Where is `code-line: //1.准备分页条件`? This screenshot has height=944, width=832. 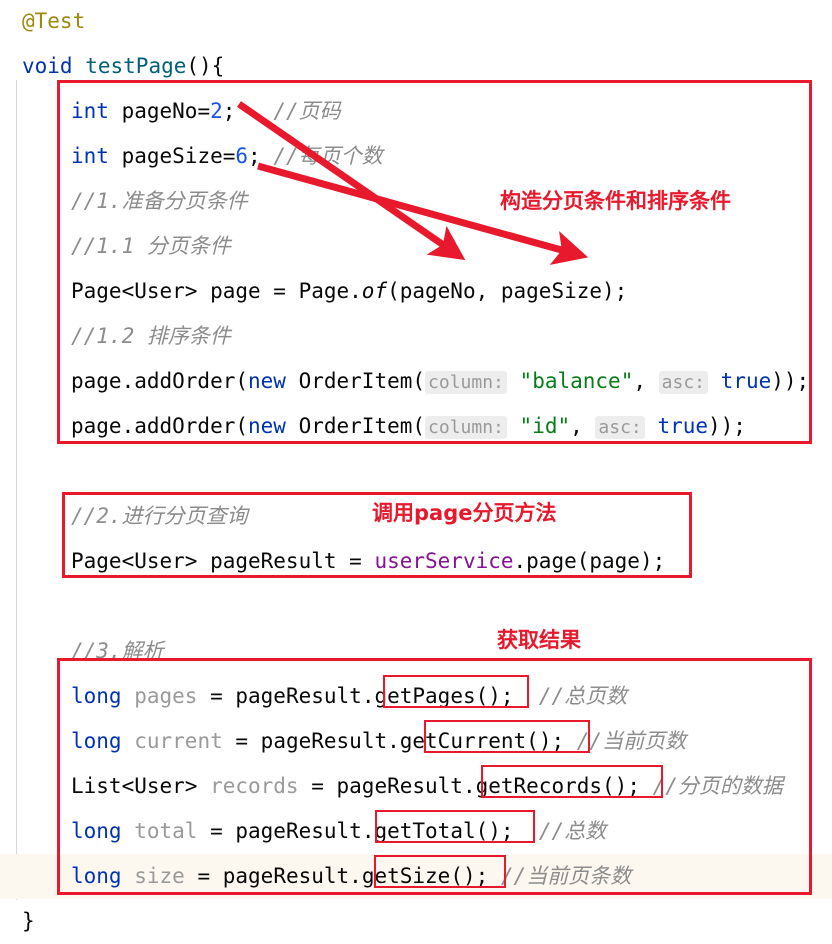 code-line: //1.准备分页条件 is located at coordinates (416, 201).